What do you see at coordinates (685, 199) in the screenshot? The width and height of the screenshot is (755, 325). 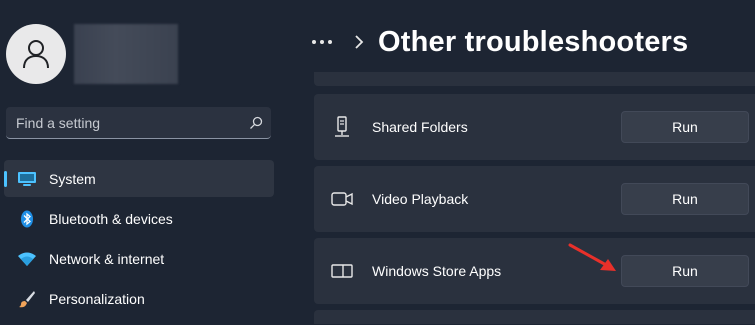 I see `run-button-video-playback: Run` at bounding box center [685, 199].